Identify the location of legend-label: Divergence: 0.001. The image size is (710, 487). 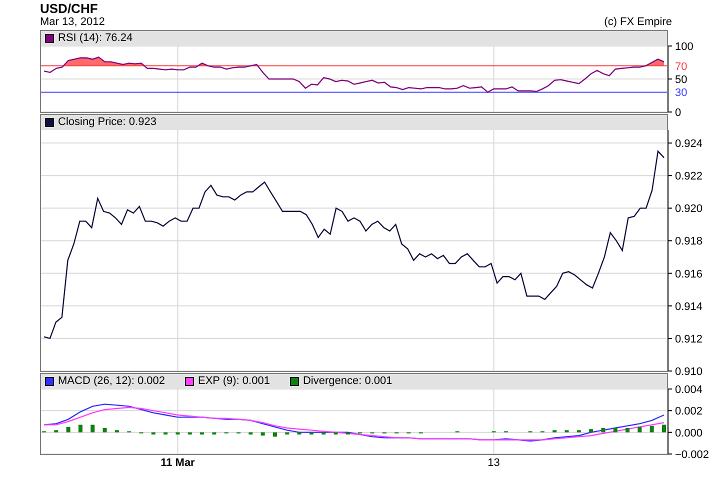
(347, 381).